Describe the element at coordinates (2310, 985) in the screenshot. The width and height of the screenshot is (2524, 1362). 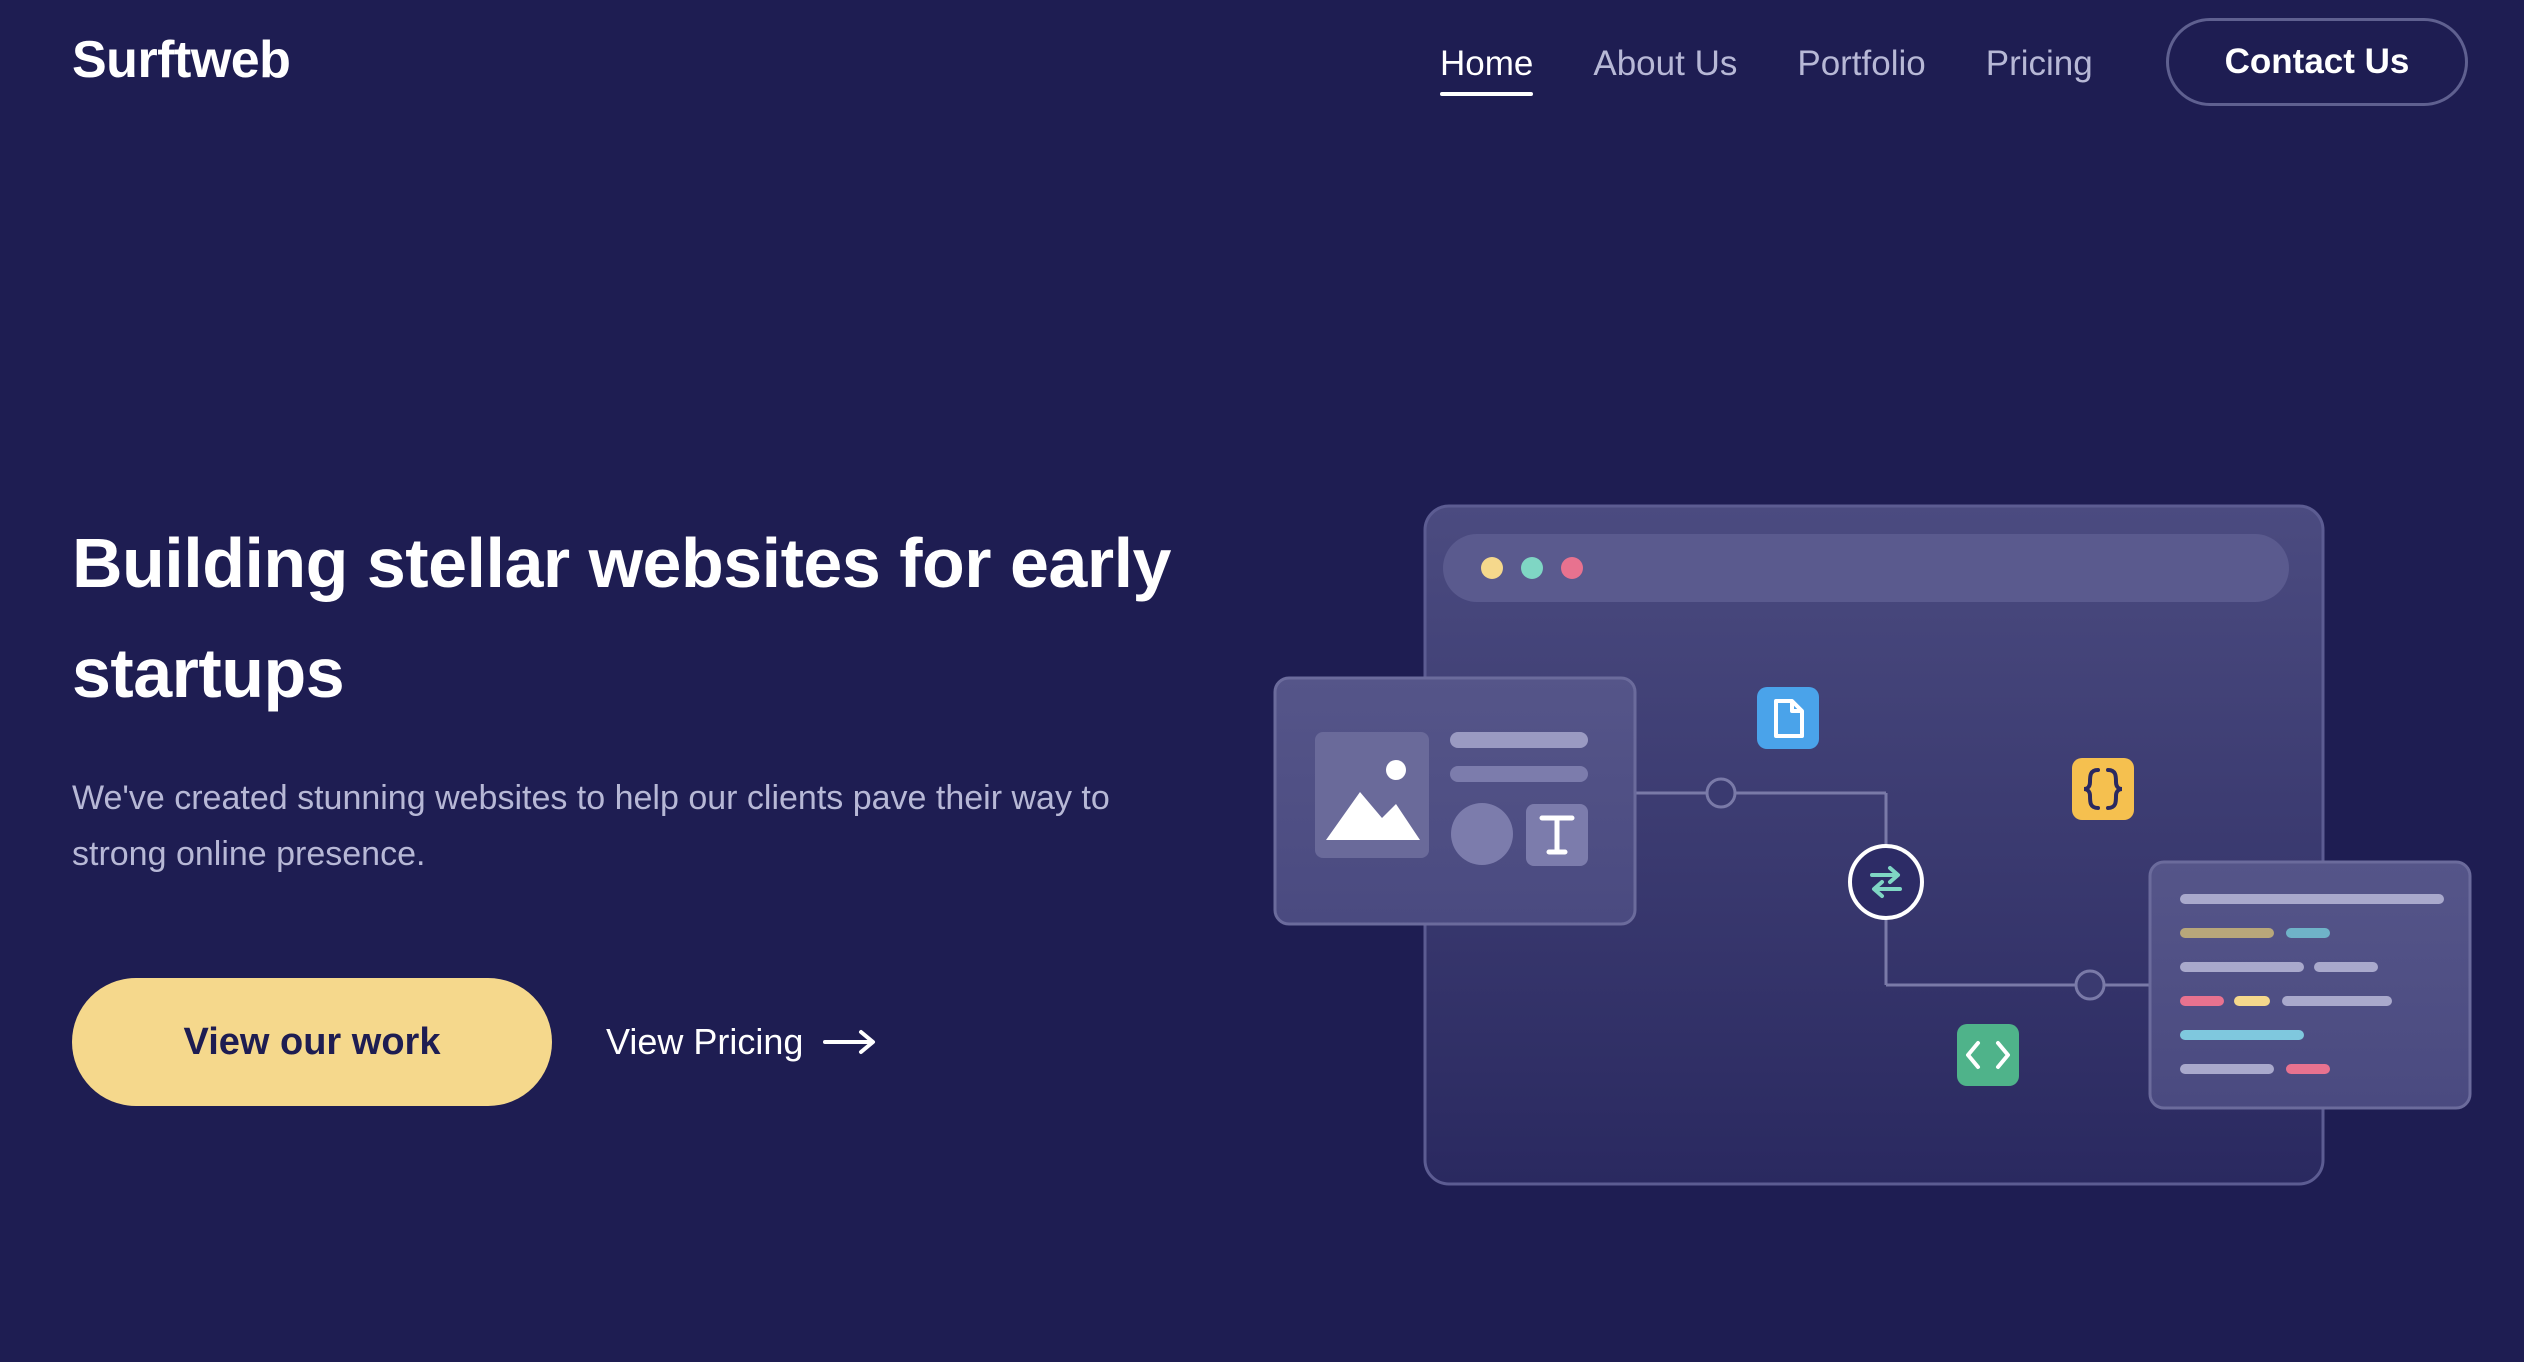
I see `code-card` at that location.